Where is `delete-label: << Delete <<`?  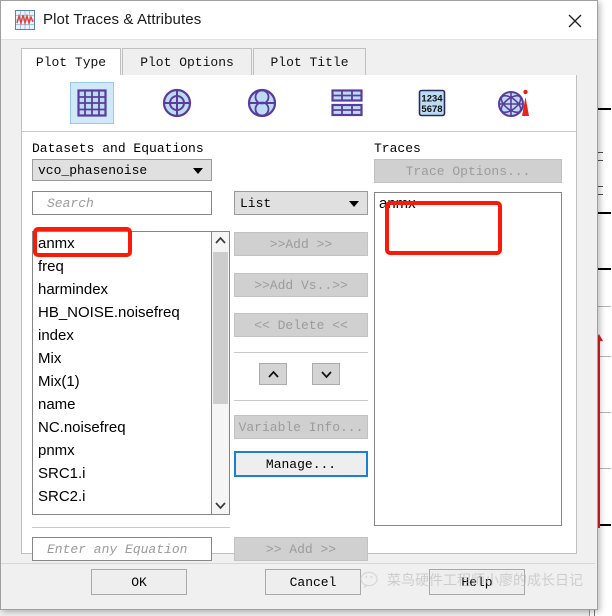
delete-label: << Delete << is located at coordinates (301, 325).